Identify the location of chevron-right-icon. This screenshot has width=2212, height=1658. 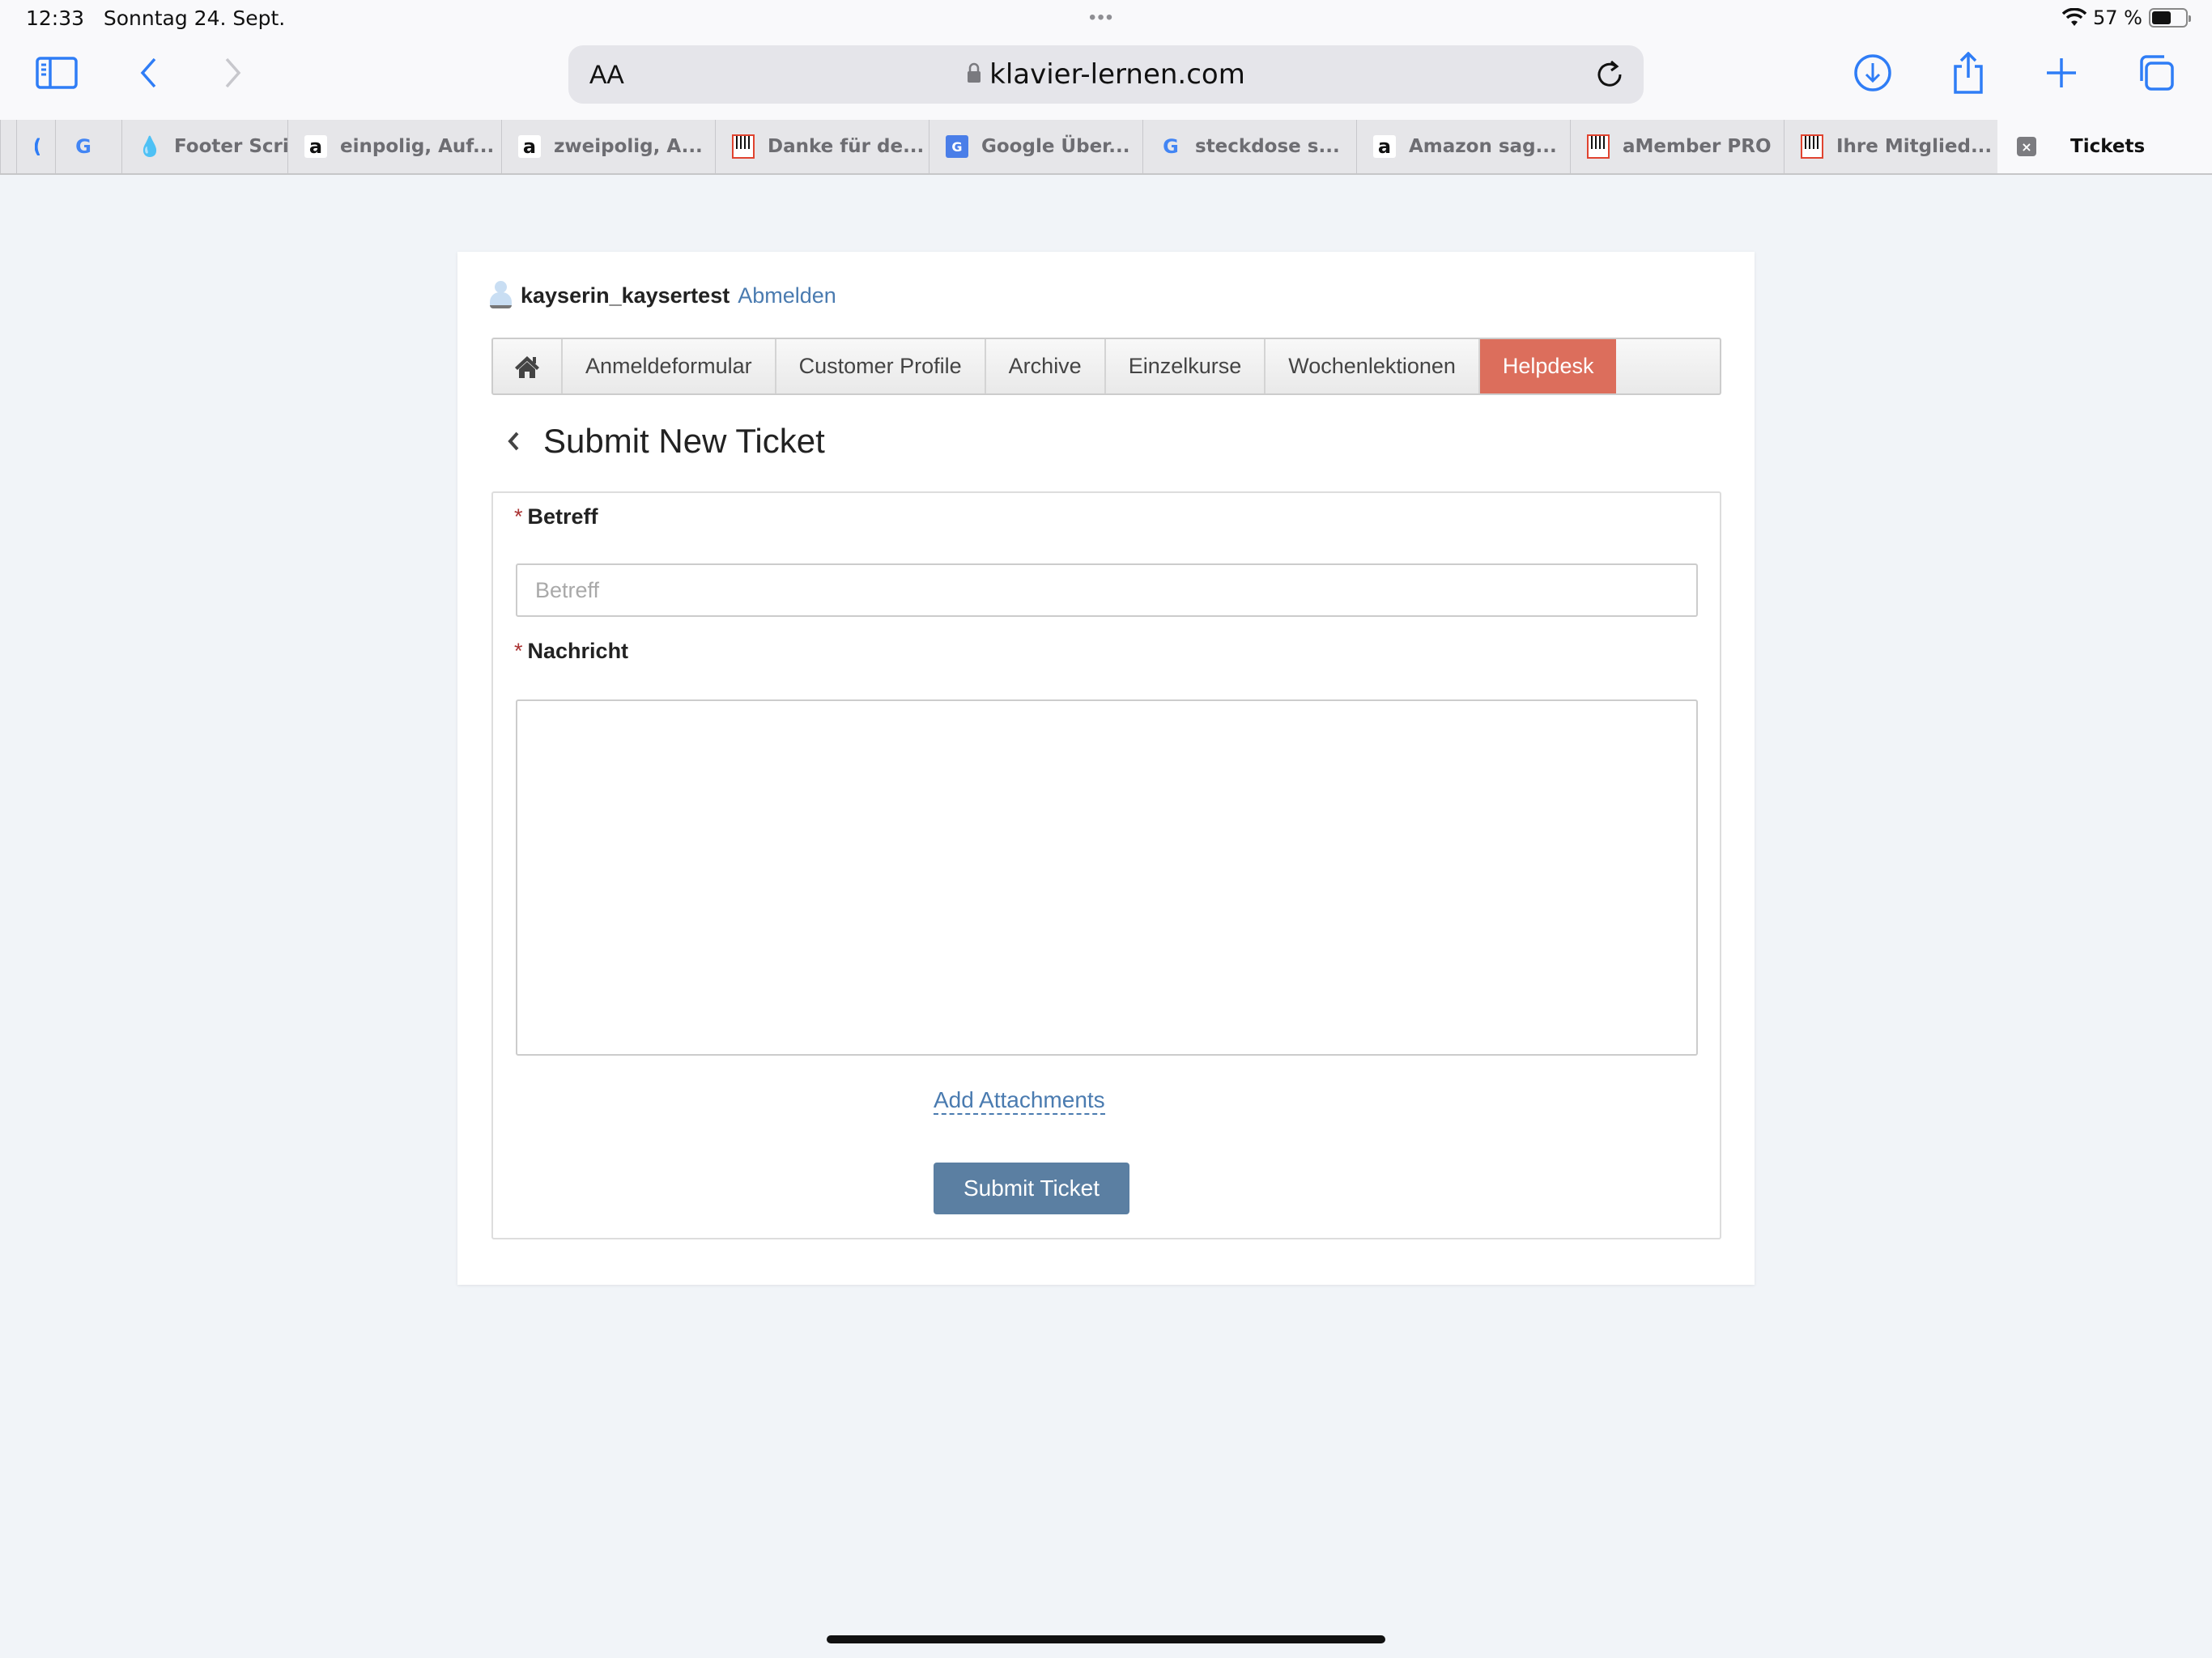
(233, 72).